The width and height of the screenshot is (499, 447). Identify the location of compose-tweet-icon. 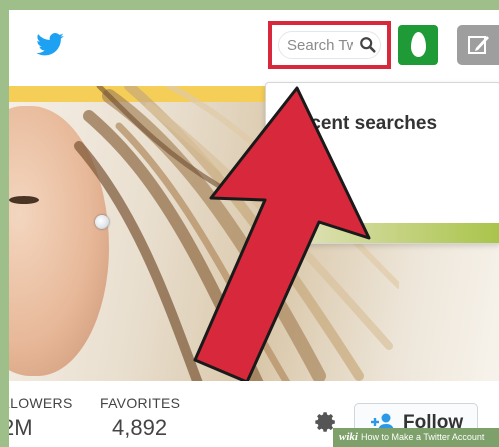
(478, 45).